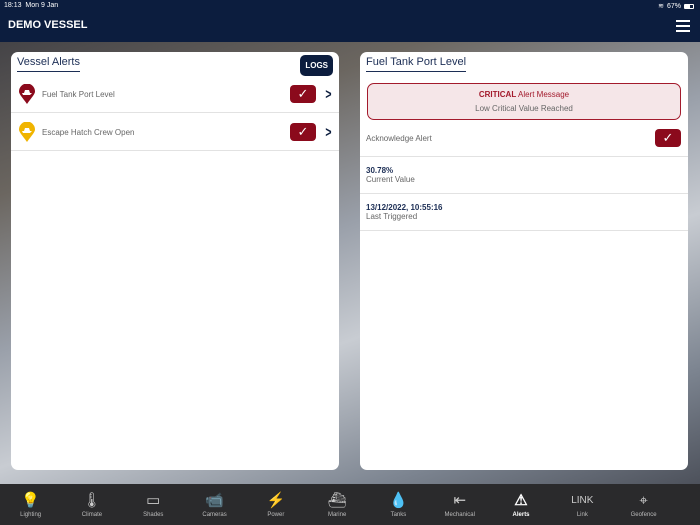  I want to click on alert-label: Fuel Tank Port Level, so click(78, 94).